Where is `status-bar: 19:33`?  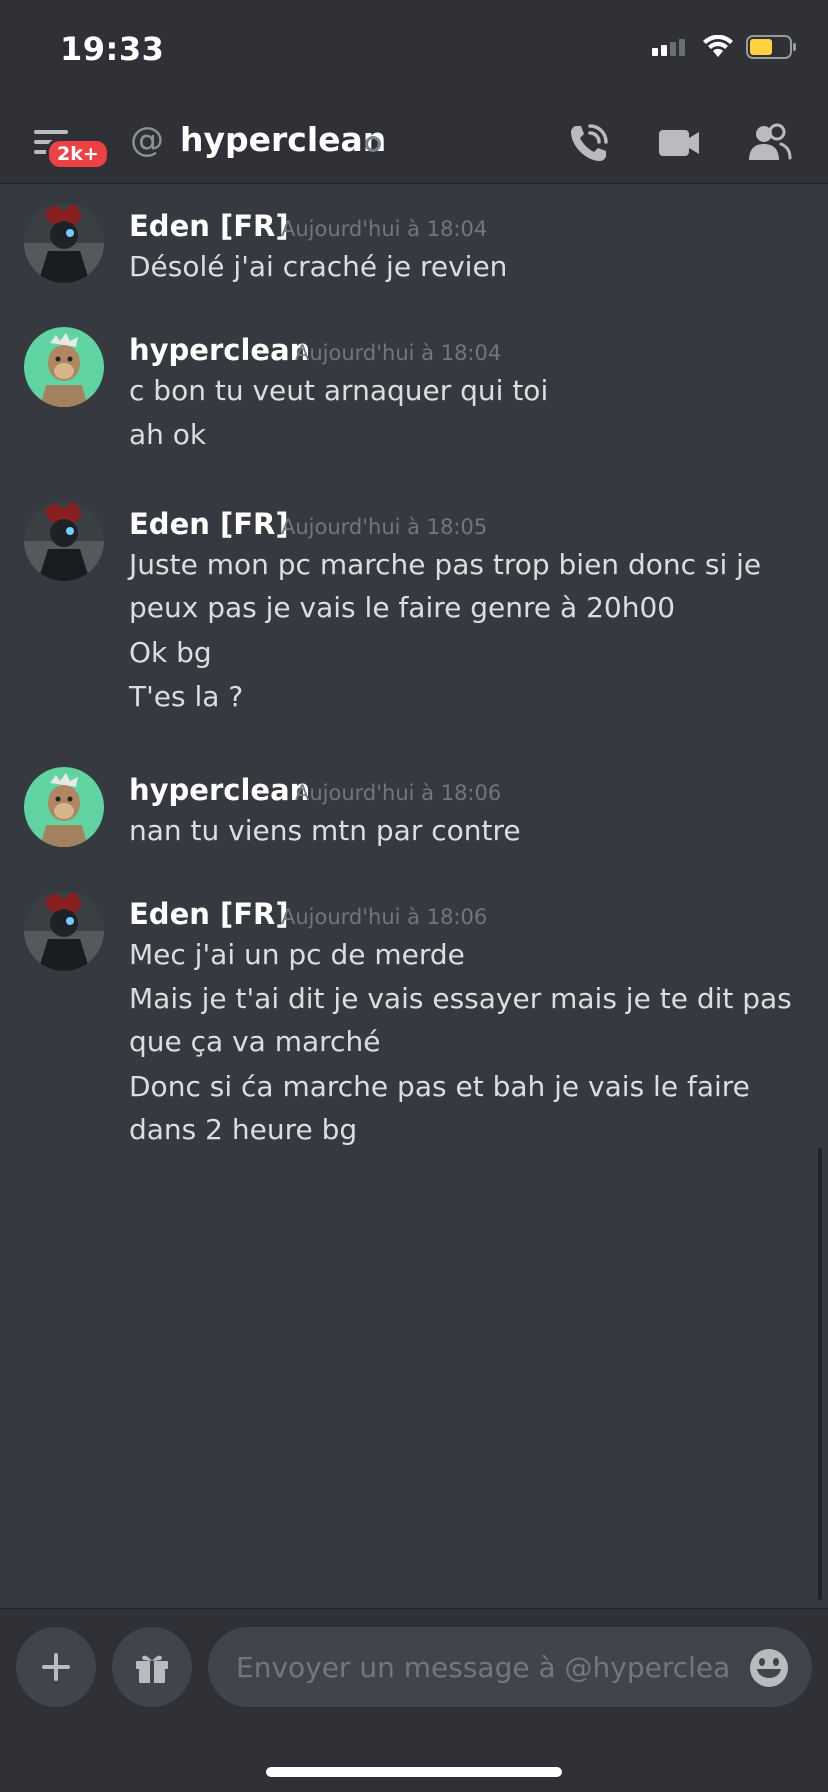 status-bar: 19:33 is located at coordinates (414, 50).